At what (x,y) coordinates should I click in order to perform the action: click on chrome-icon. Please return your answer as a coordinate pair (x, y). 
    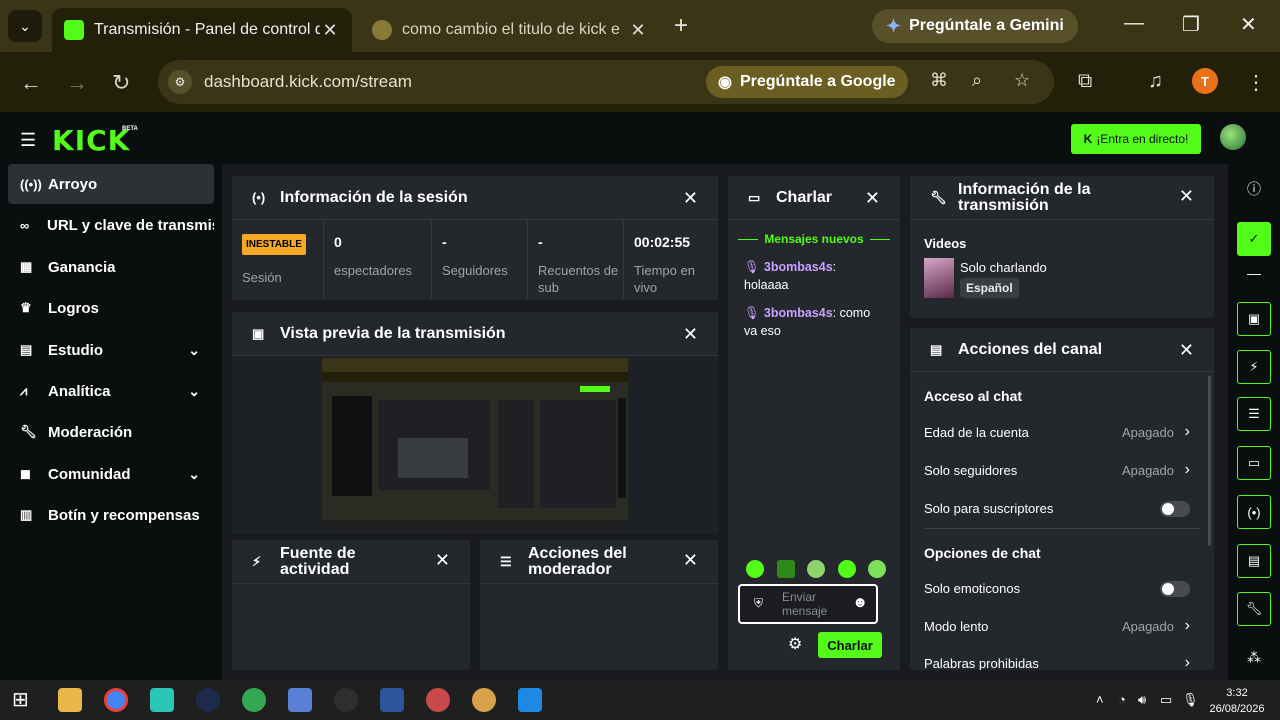
    Looking at the image, I should click on (116, 700).